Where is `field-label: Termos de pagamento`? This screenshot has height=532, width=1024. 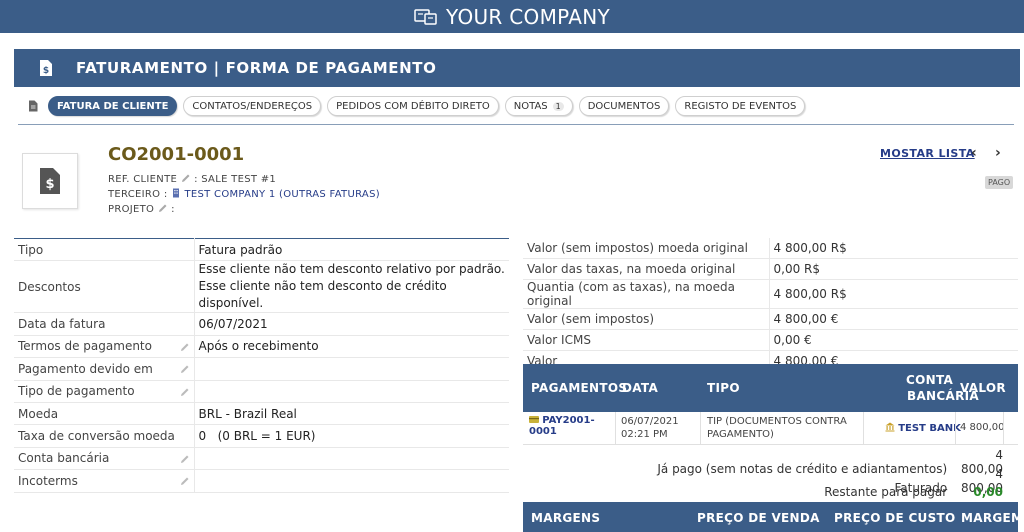 field-label: Termos de pagamento is located at coordinates (85, 346).